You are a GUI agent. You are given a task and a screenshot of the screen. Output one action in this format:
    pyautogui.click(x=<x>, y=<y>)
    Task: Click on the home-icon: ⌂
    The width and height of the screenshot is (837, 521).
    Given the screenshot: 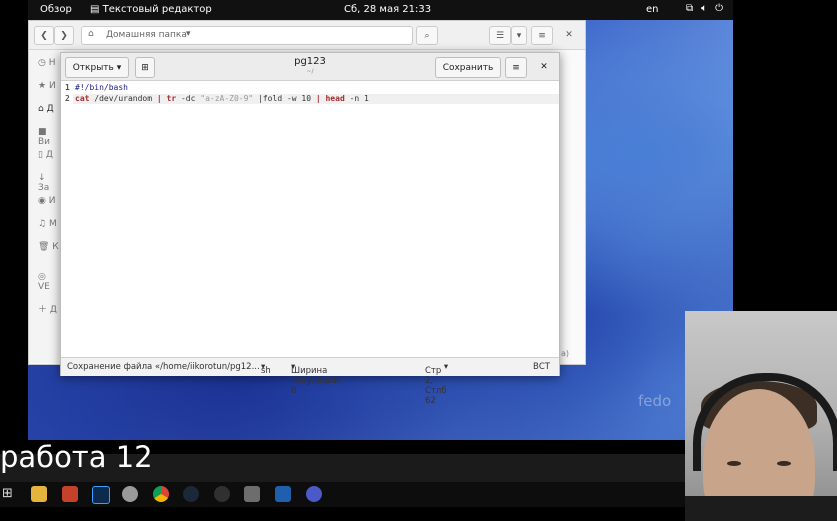 What is the action you would take?
    pyautogui.click(x=91, y=34)
    